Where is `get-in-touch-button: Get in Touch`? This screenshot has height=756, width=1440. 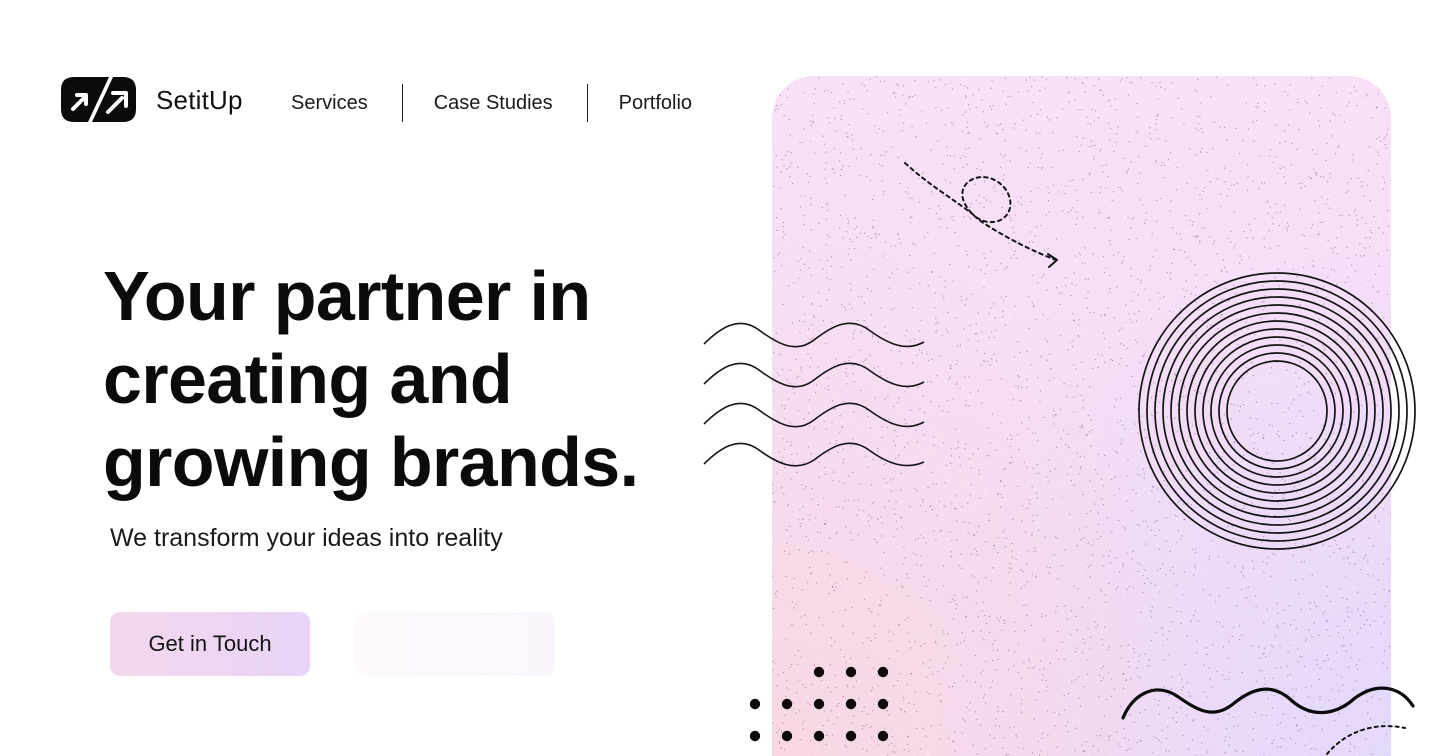 get-in-touch-button: Get in Touch is located at coordinates (210, 644).